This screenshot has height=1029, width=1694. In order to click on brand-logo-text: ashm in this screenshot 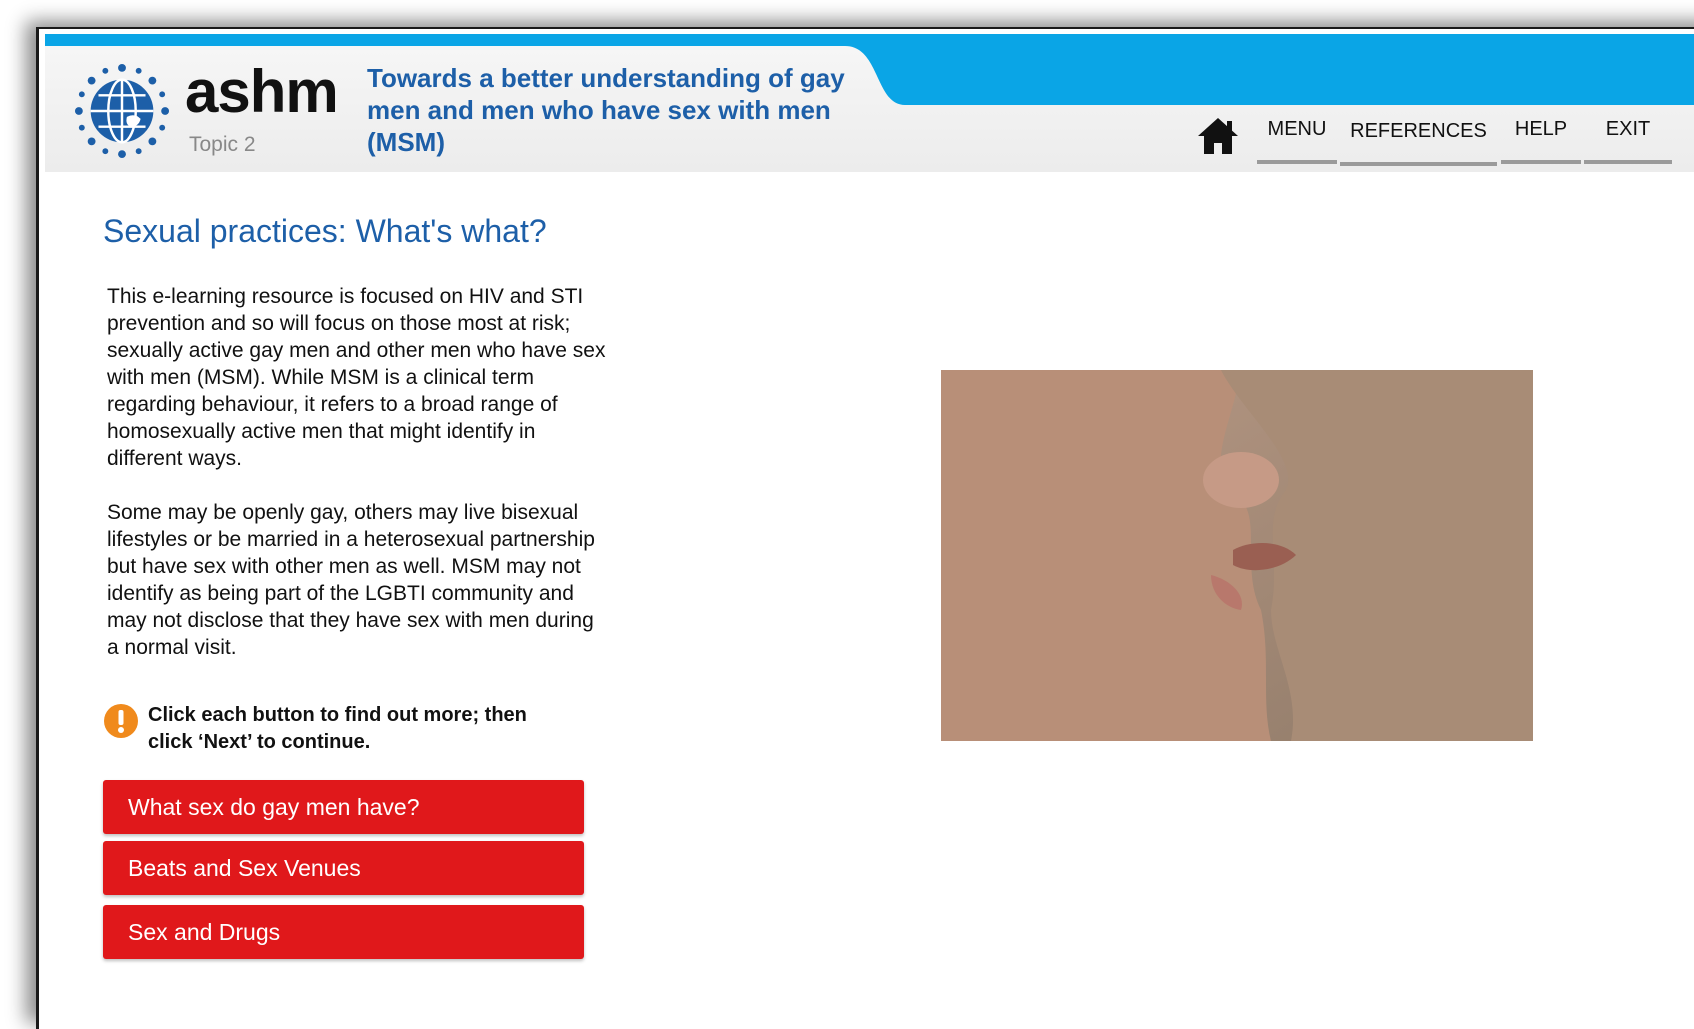, I will do `click(262, 91)`.